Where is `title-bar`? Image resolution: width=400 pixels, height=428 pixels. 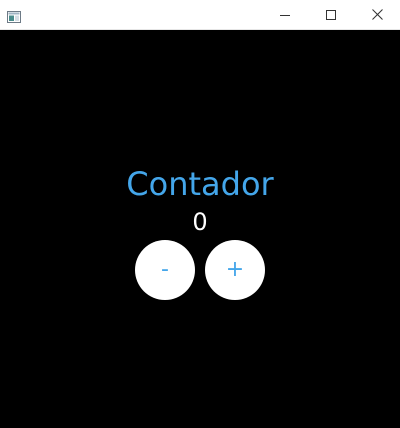
title-bar is located at coordinates (200, 15).